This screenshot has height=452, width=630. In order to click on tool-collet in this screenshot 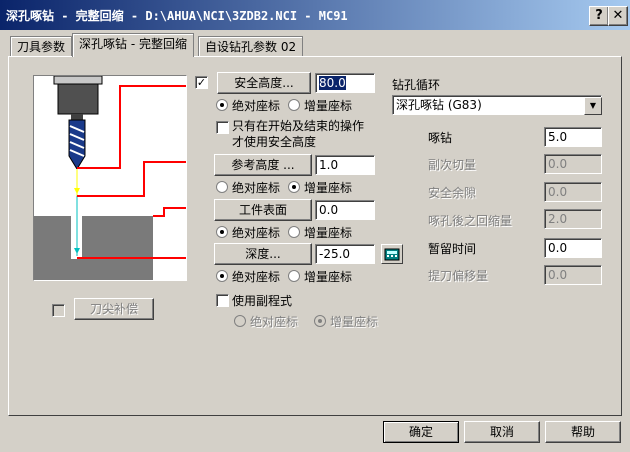, I will do `click(77, 117)`.